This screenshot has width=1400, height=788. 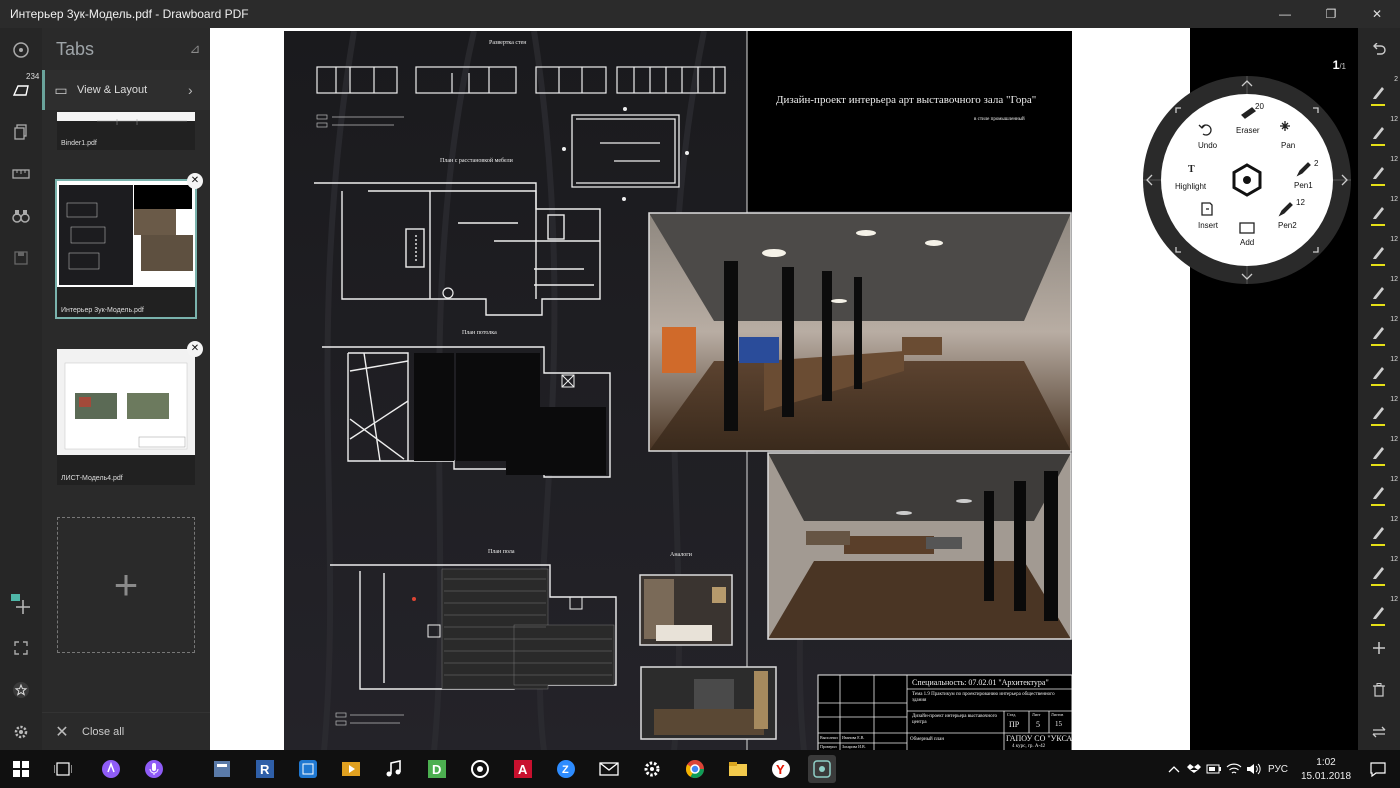 I want to click on add-tab-button: +, so click(x=126, y=585).